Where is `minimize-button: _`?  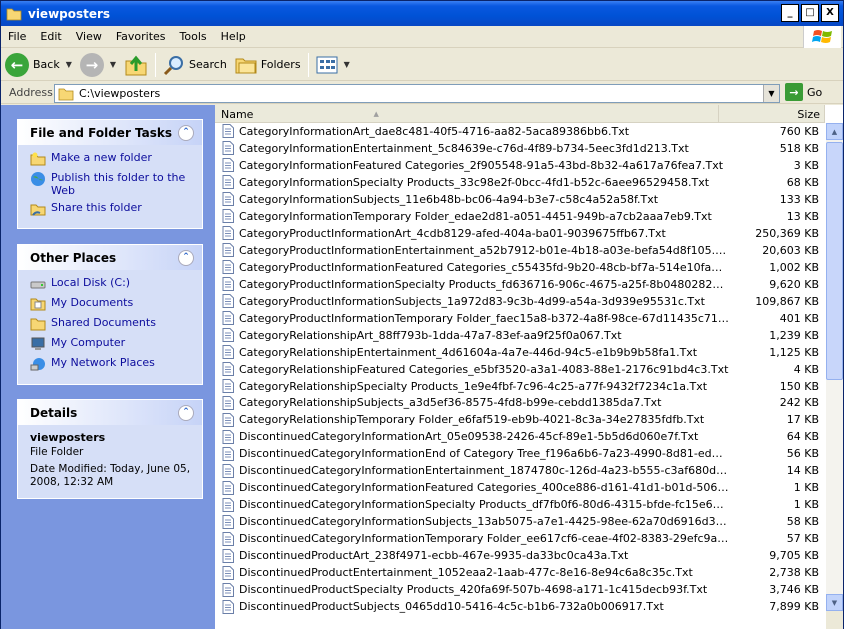
minimize-button: _ is located at coordinates (790, 13).